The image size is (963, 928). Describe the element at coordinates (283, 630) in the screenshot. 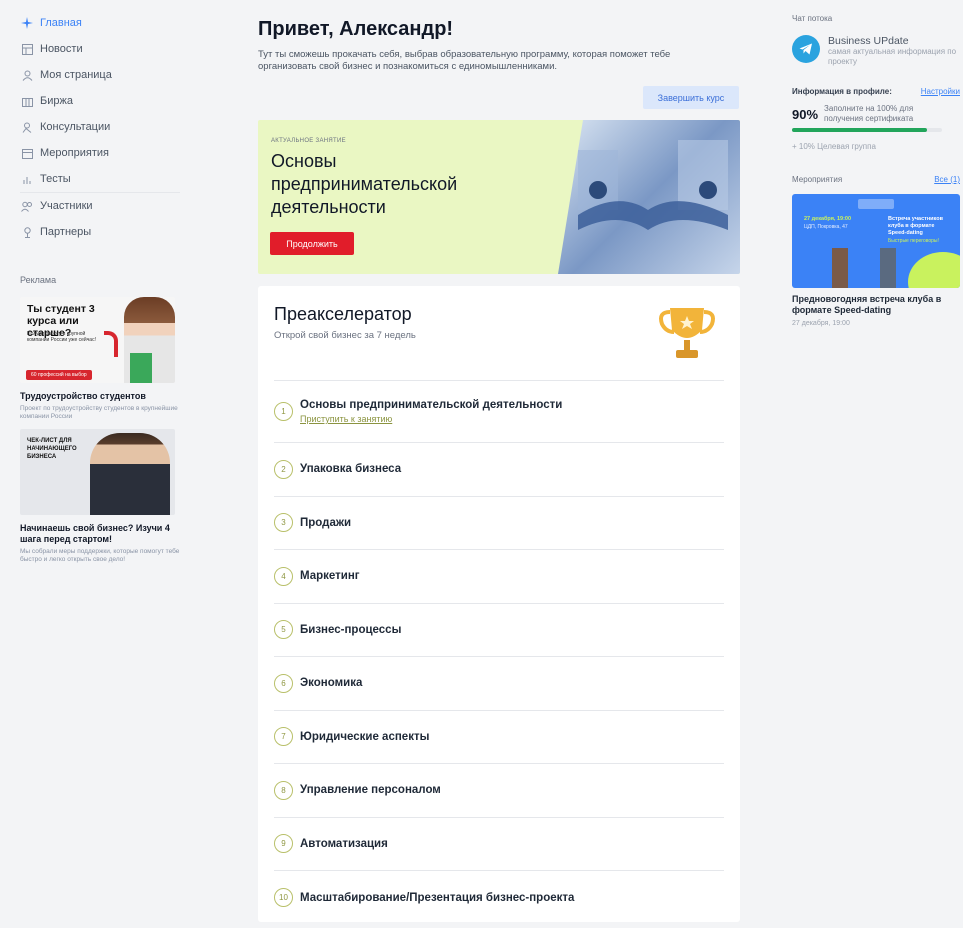

I see `module-number: 5` at that location.